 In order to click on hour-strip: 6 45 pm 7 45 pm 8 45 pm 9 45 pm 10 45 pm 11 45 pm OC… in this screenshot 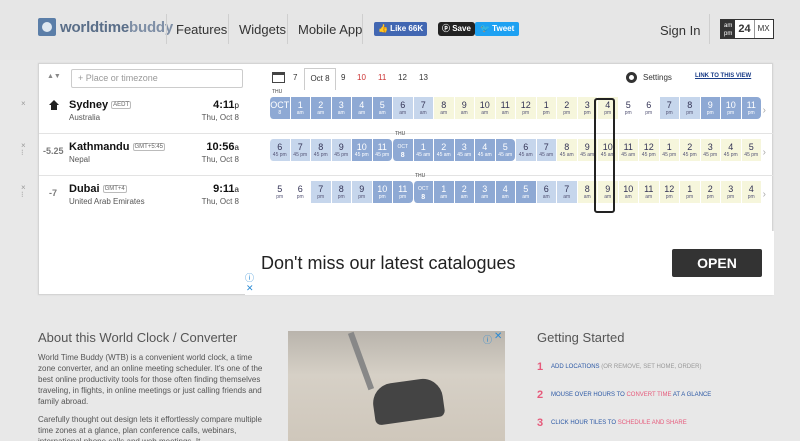, I will do `click(515, 150)`.